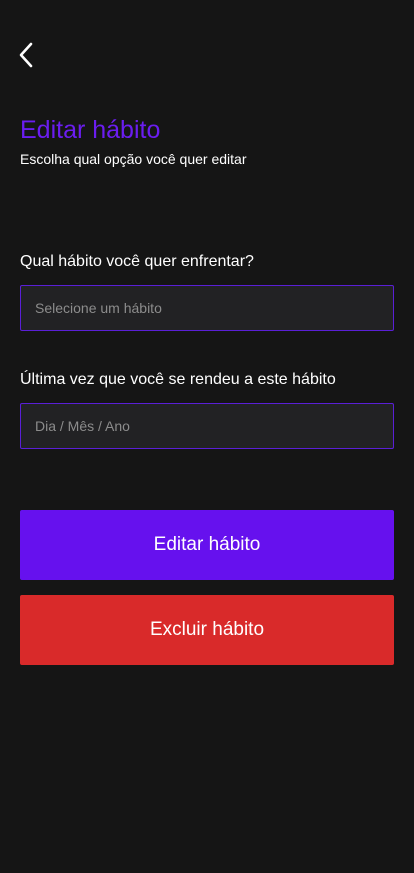  What do you see at coordinates (98, 308) in the screenshot?
I see `habit-select-placeholder: Selecione um hábito` at bounding box center [98, 308].